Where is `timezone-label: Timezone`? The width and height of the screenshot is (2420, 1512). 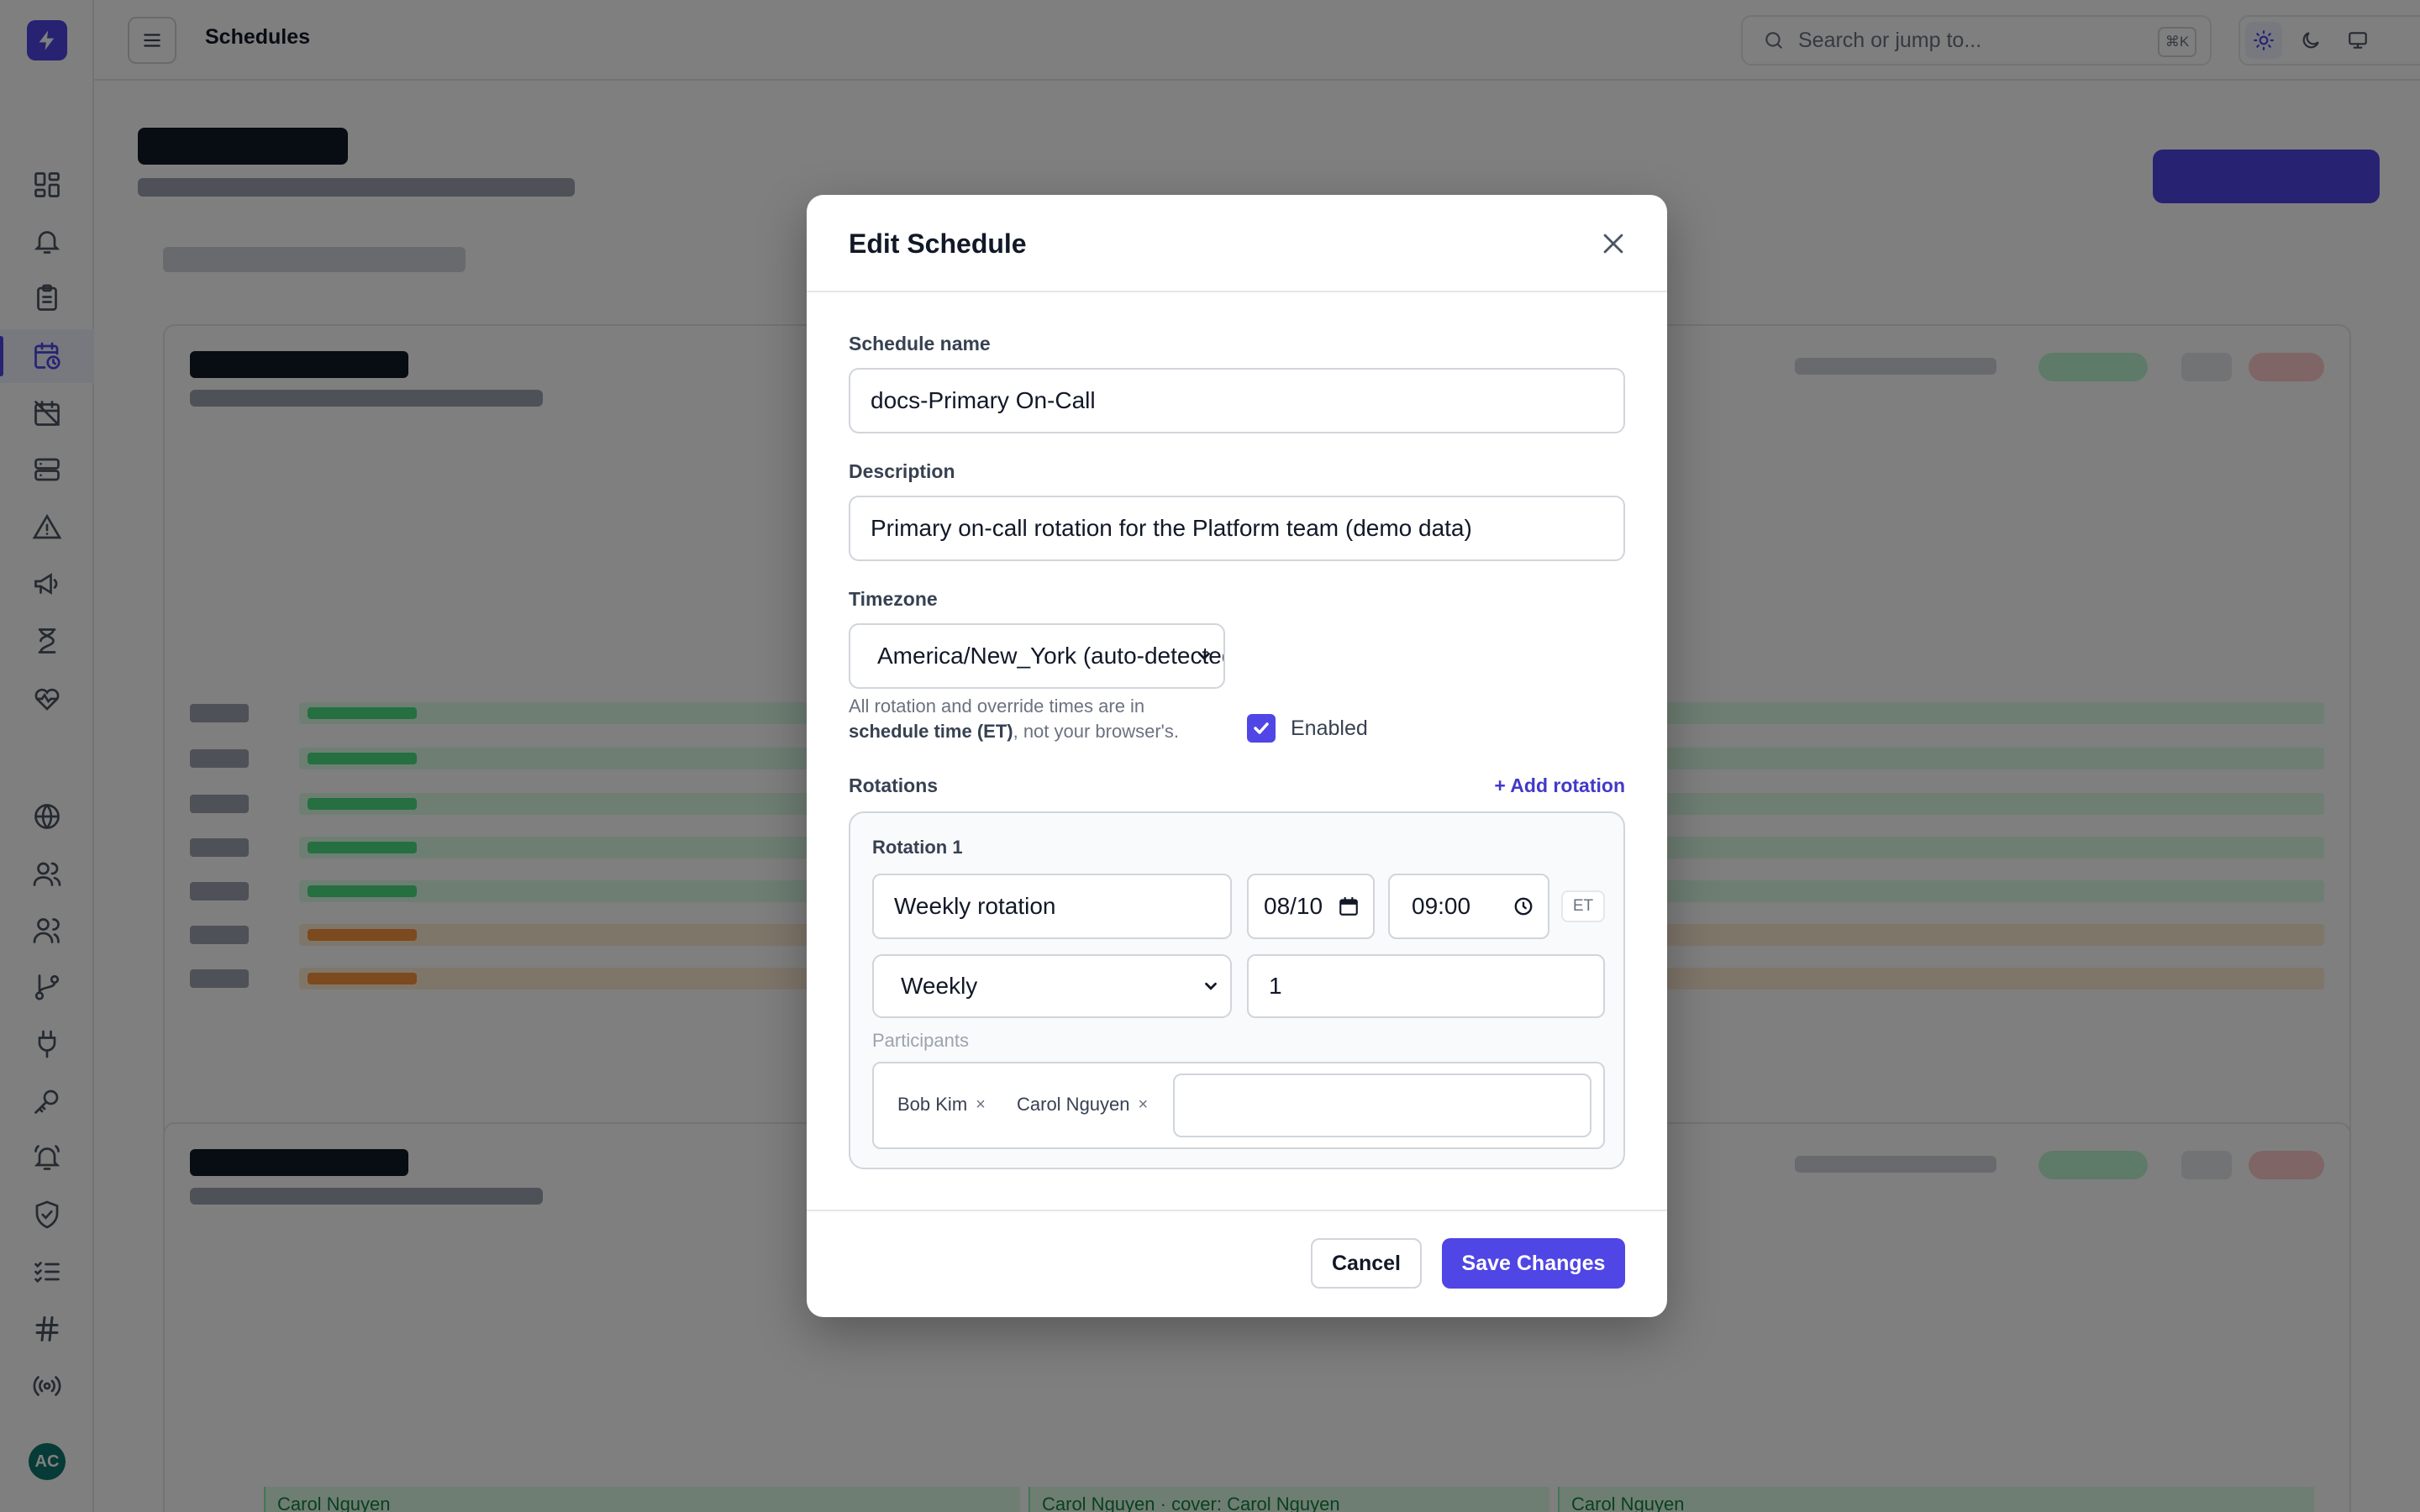 timezone-label: Timezone is located at coordinates (894, 599).